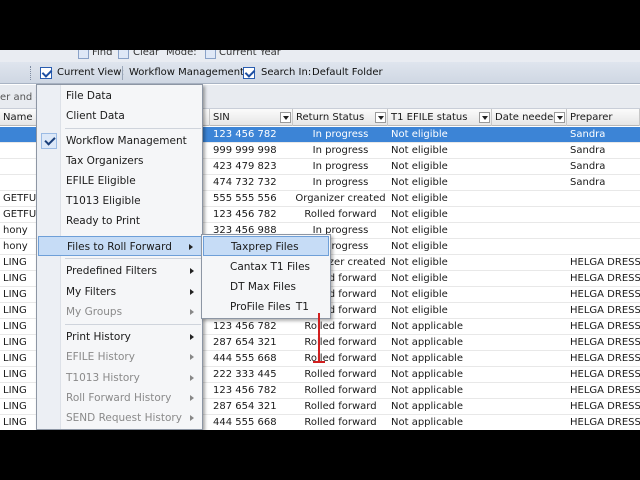  What do you see at coordinates (120, 116) in the screenshot?
I see `menu-item-client-data: Client Data` at bounding box center [120, 116].